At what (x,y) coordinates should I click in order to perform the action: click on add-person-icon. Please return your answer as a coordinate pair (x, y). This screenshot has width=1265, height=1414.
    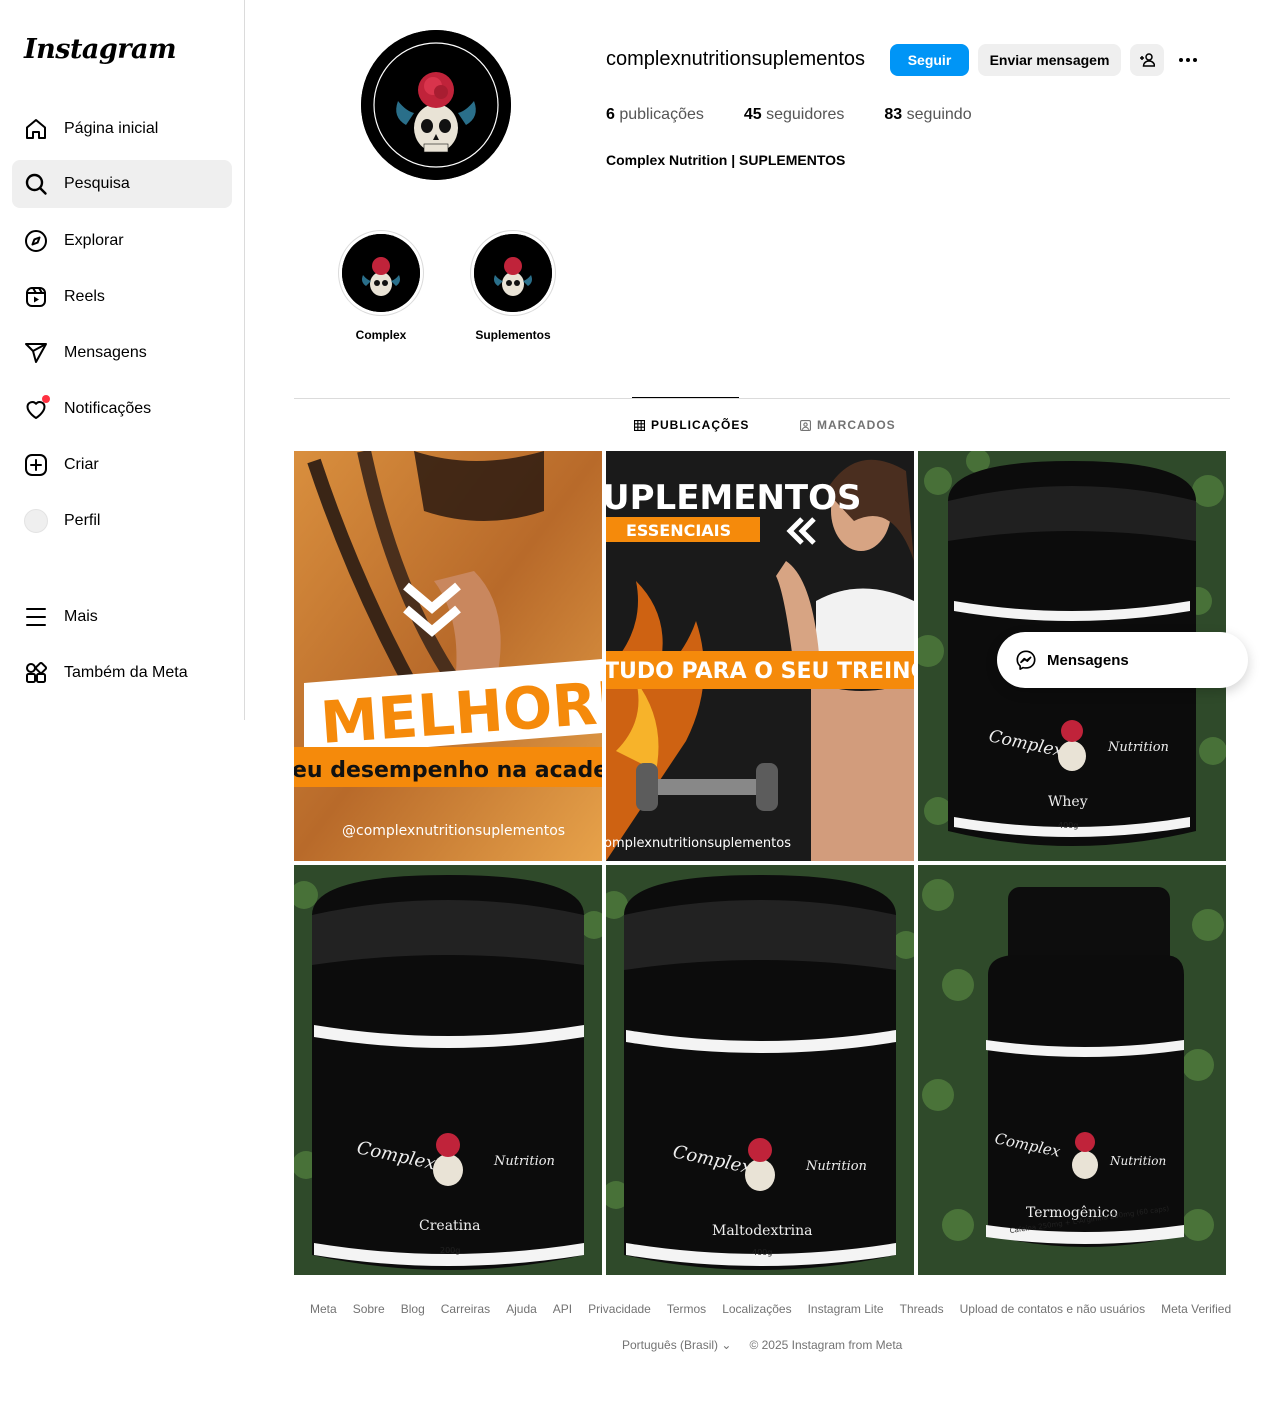
    Looking at the image, I should click on (1147, 60).